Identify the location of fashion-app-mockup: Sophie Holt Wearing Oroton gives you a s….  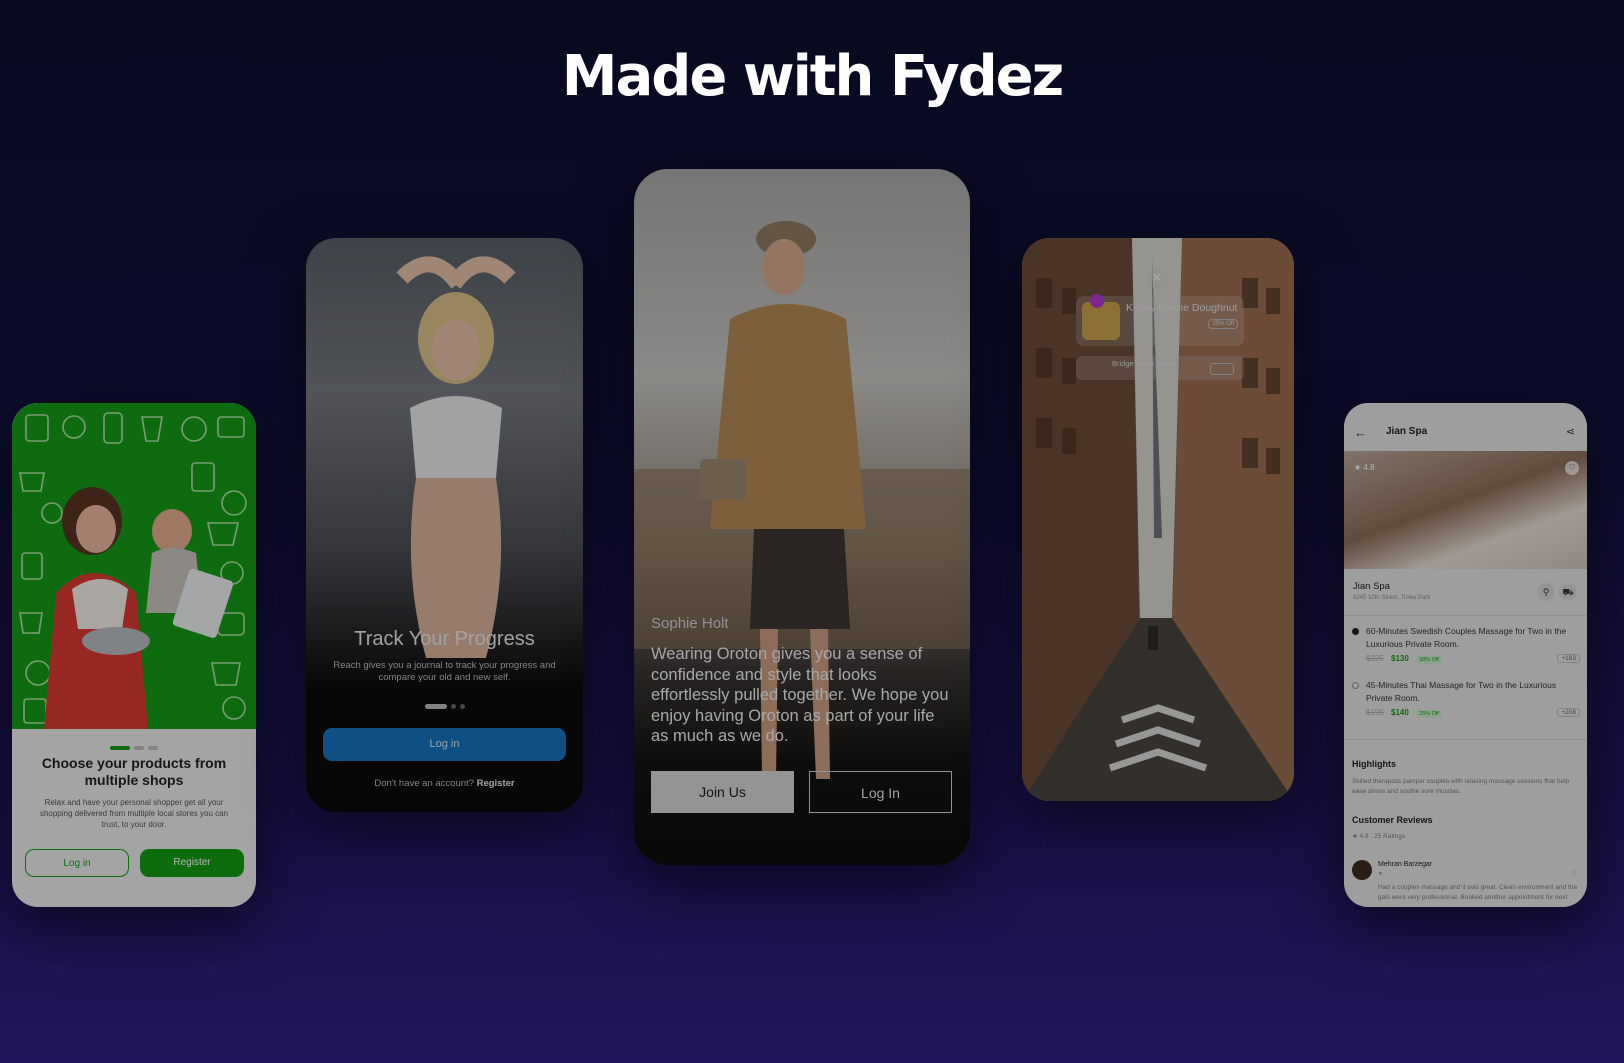
(802, 517).